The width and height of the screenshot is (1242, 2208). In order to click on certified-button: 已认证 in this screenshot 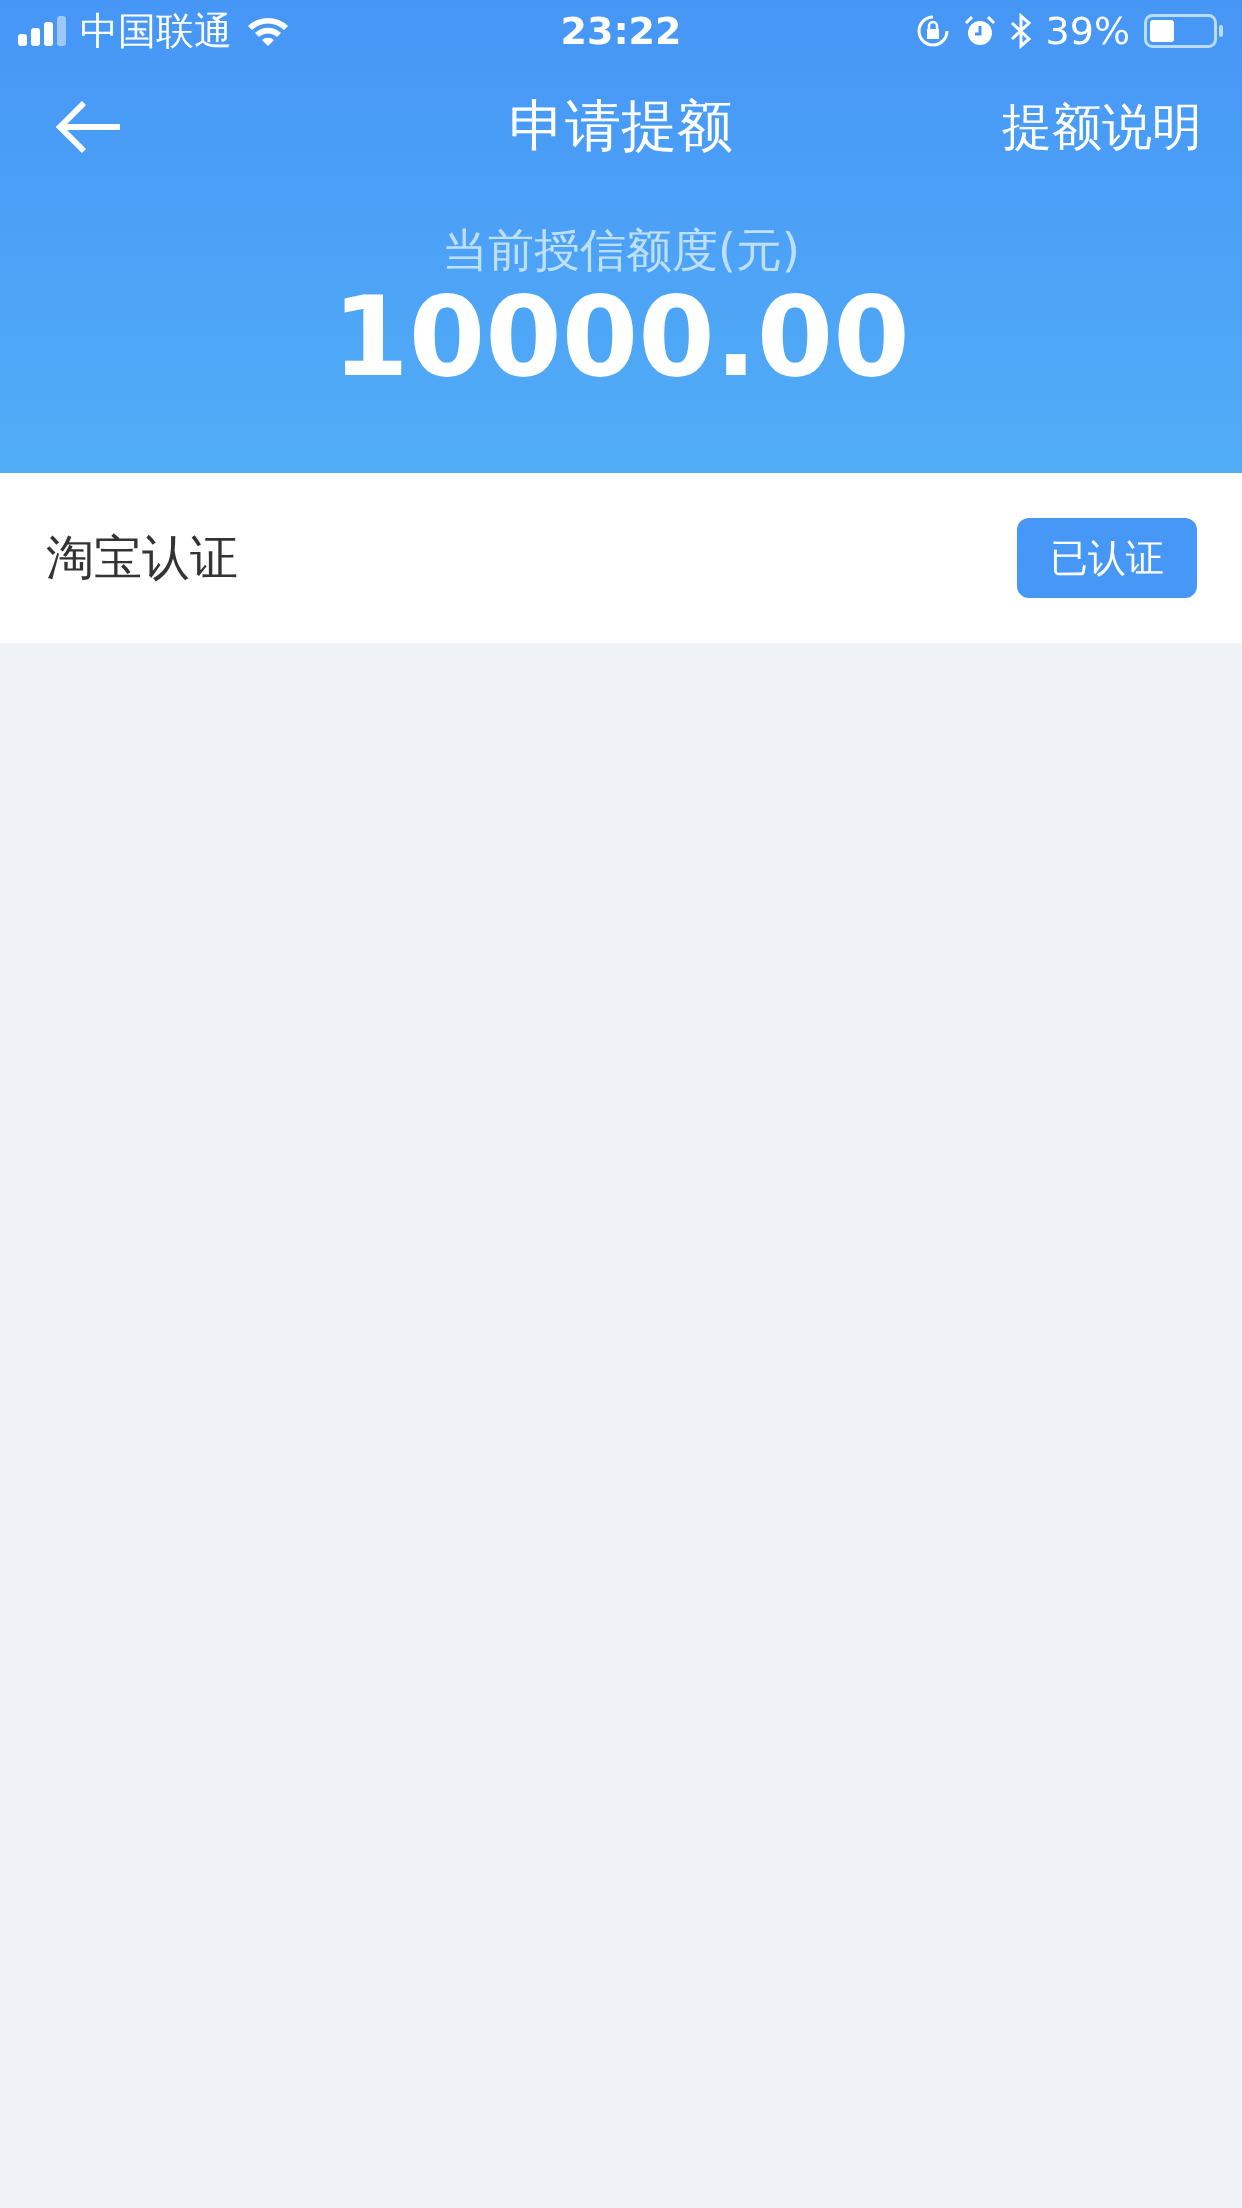, I will do `click(1107, 558)`.